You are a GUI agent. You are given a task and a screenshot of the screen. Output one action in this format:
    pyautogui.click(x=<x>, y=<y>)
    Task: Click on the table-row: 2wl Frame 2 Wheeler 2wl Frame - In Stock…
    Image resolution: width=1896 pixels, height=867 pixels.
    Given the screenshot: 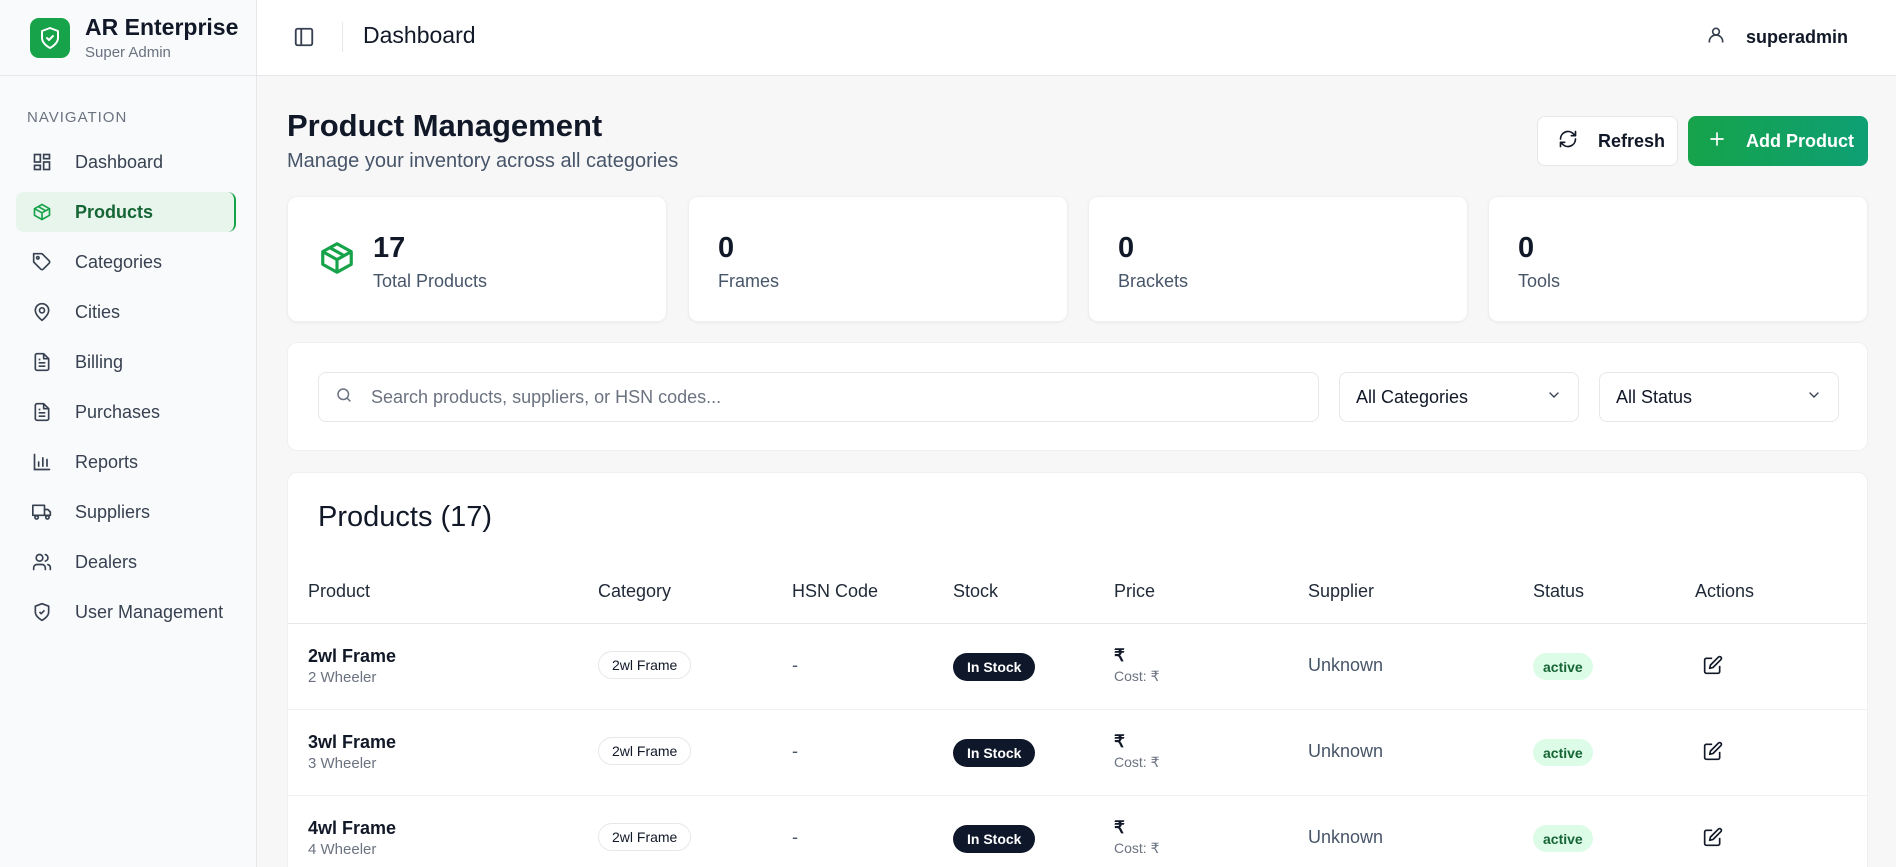 What is the action you would take?
    pyautogui.click(x=1077, y=667)
    